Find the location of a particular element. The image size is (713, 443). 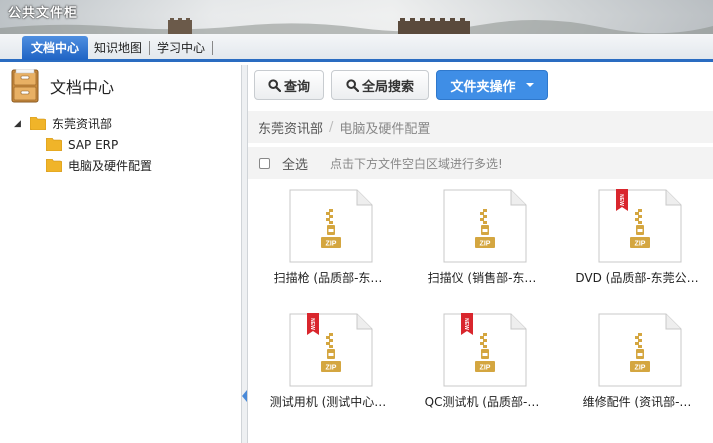

toolbar: 查询 全局搜索 文件夹操作 is located at coordinates (480, 86).